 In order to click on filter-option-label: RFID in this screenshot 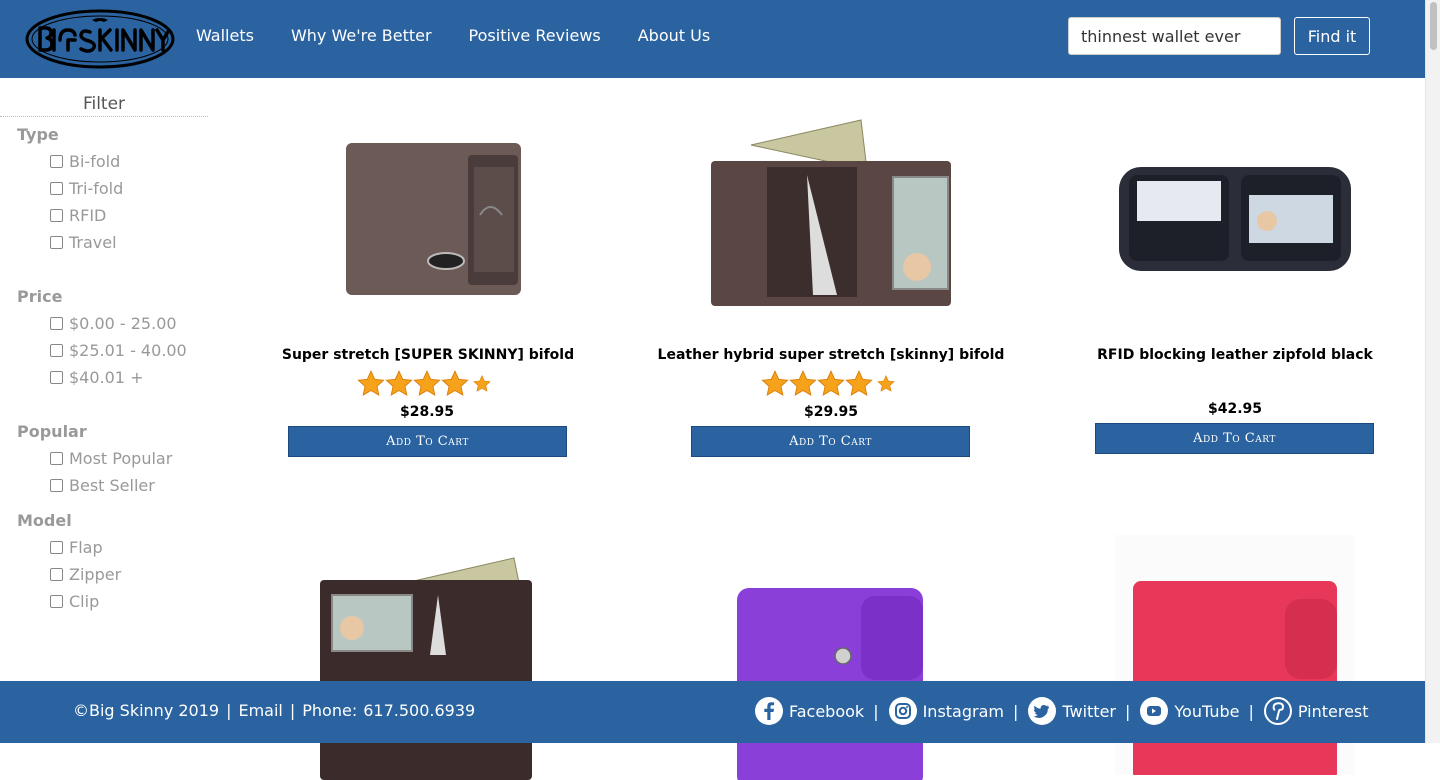, I will do `click(88, 215)`.